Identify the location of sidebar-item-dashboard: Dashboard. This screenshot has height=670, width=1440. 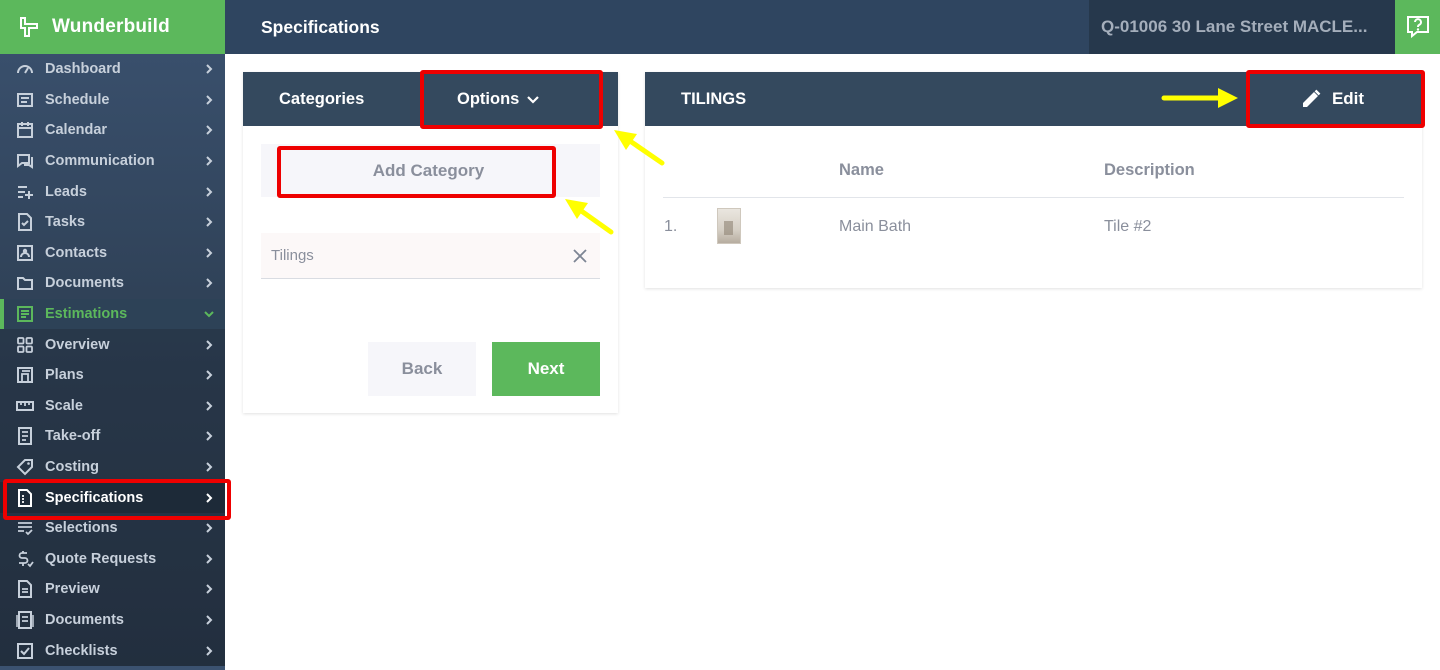
(112, 69).